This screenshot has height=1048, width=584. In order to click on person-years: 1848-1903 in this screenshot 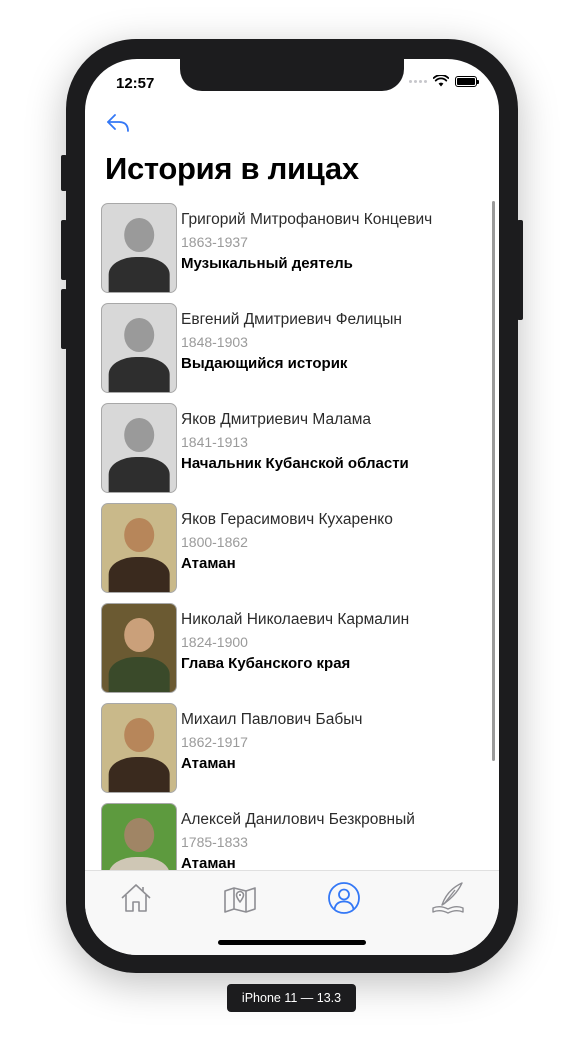, I will do `click(214, 342)`.